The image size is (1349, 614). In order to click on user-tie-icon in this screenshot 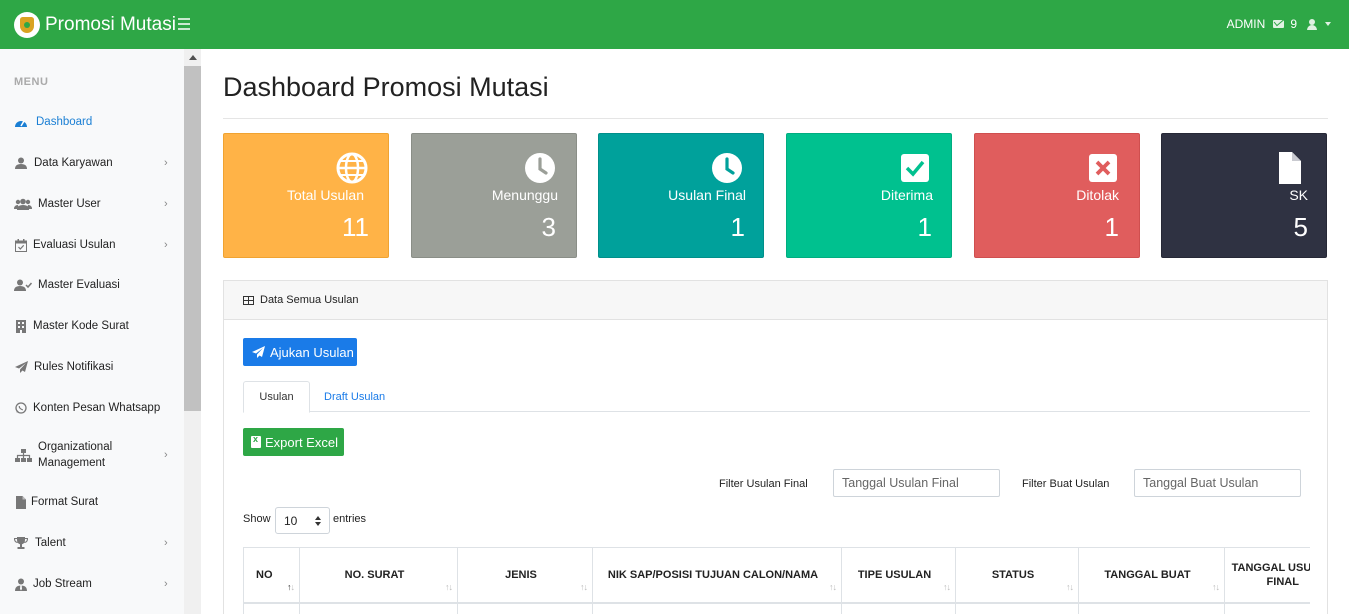, I will do `click(21, 584)`.